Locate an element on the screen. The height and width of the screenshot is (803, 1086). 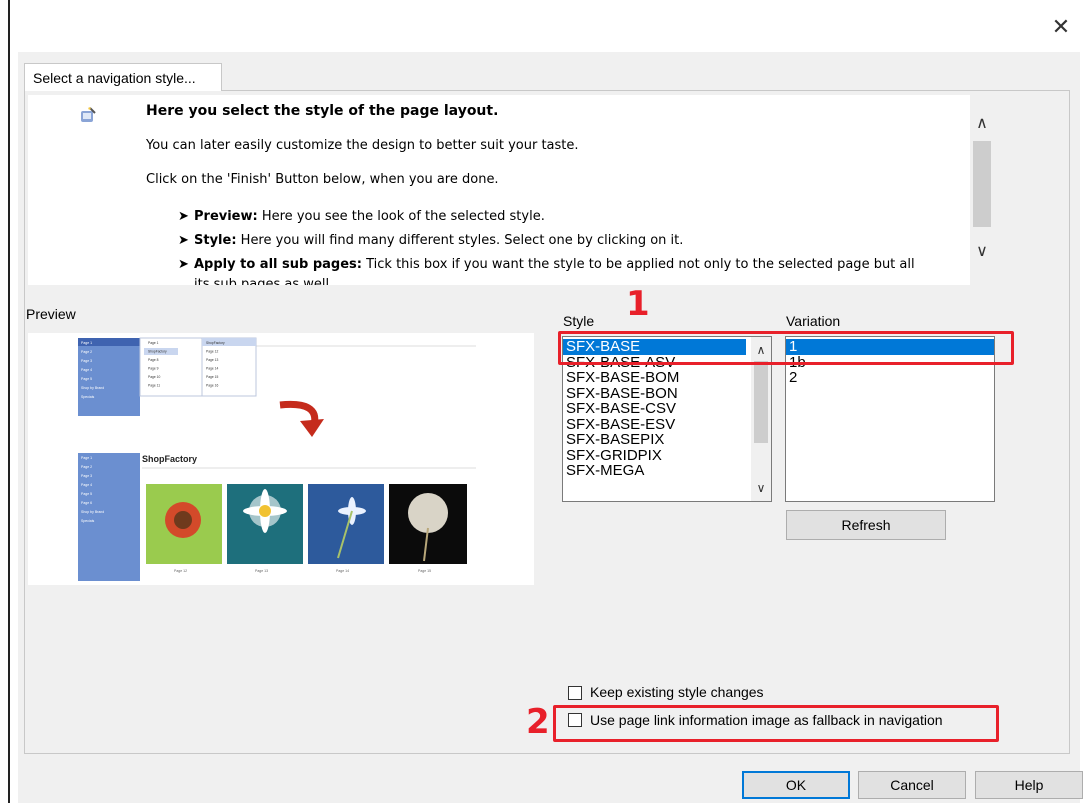
bullet-continuation: its sub pages as well is located at coordinates (262, 281).